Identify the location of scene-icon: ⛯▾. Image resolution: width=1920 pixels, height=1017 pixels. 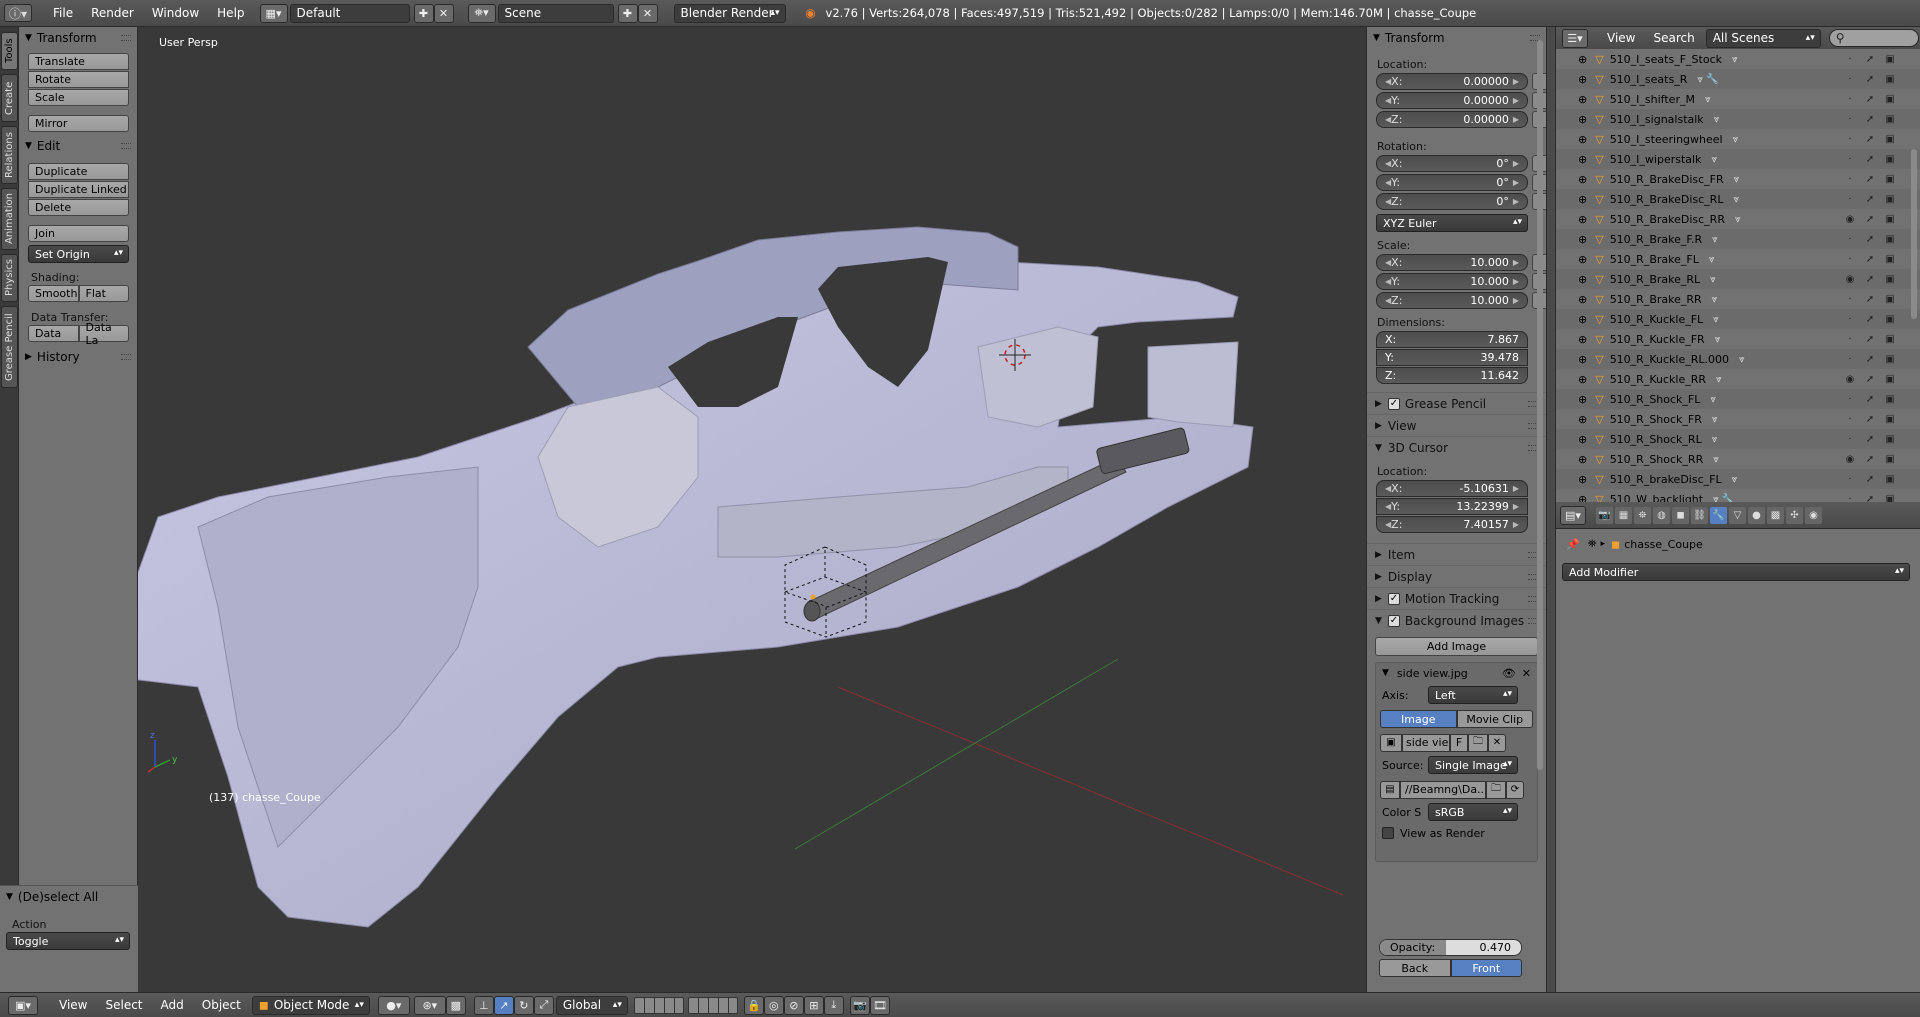
(481, 13).